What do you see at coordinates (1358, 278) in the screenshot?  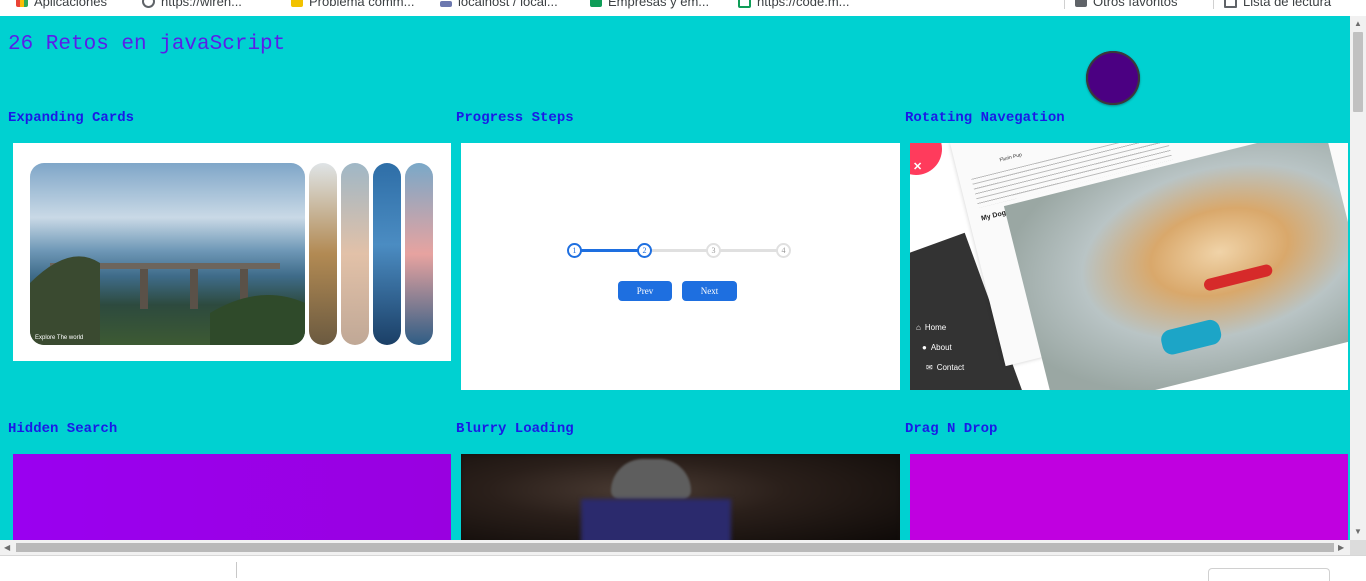 I see `vertical-scrollbar: ▲ ▼` at bounding box center [1358, 278].